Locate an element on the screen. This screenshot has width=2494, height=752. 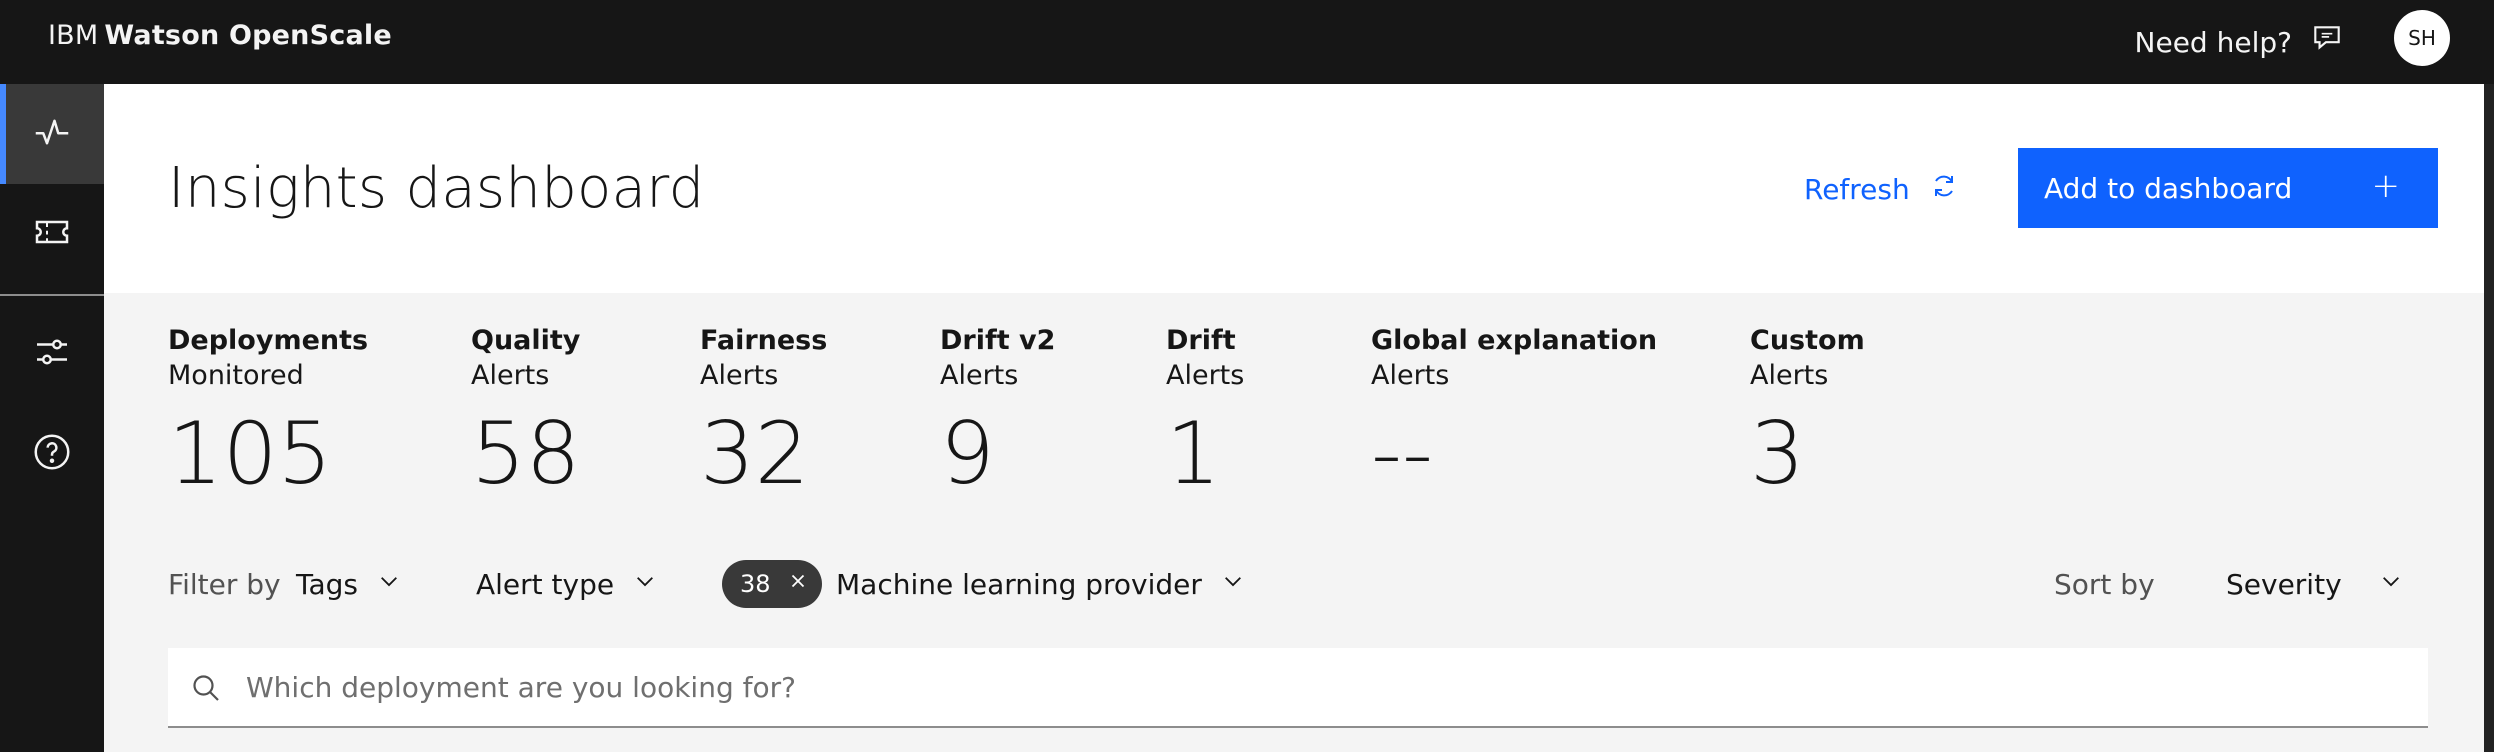
refresh-button: Refresh is located at coordinates (1882, 189).